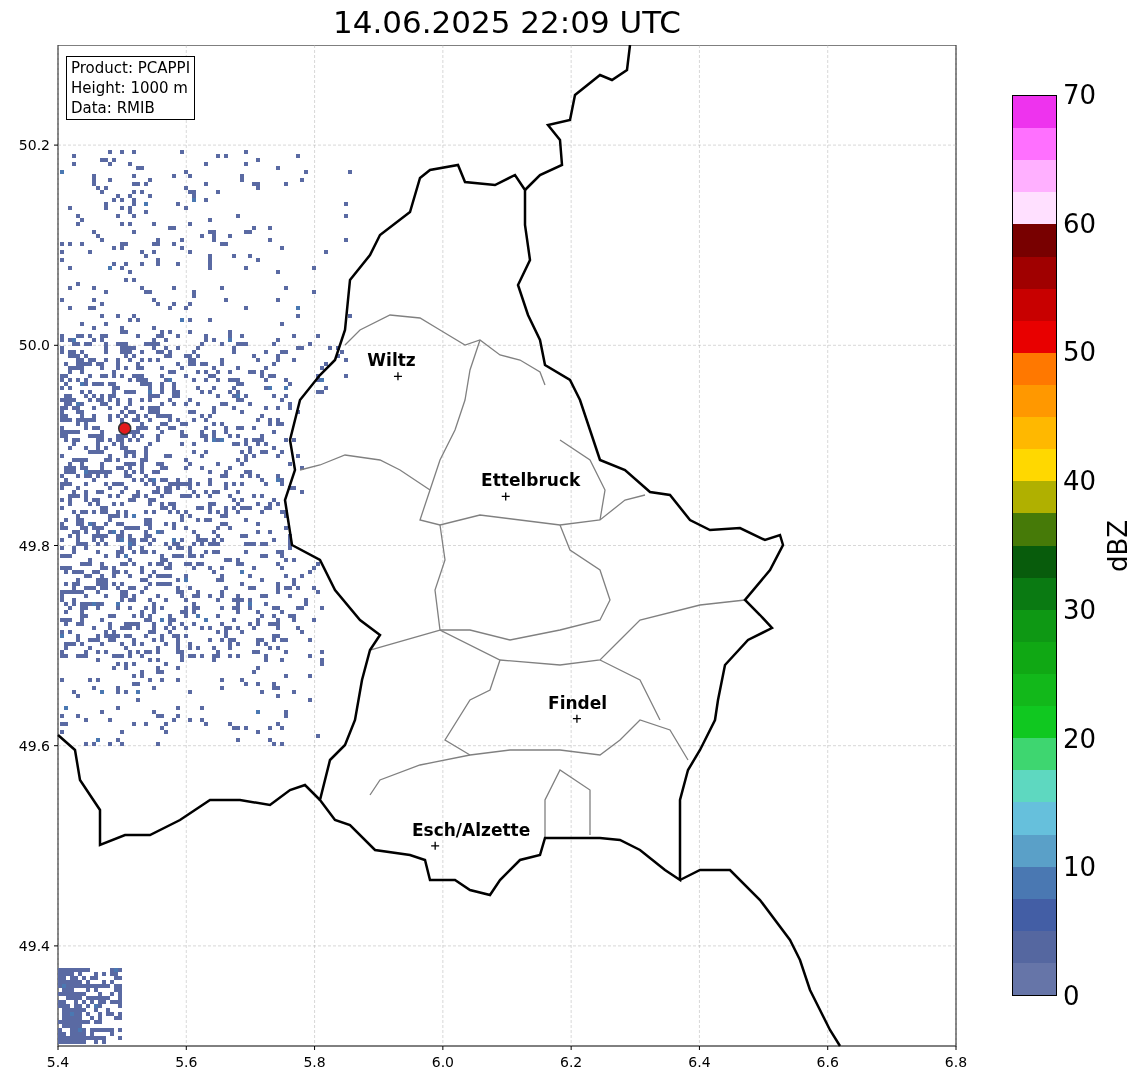  What do you see at coordinates (391, 360) in the screenshot?
I see `city-label: Wiltz` at bounding box center [391, 360].